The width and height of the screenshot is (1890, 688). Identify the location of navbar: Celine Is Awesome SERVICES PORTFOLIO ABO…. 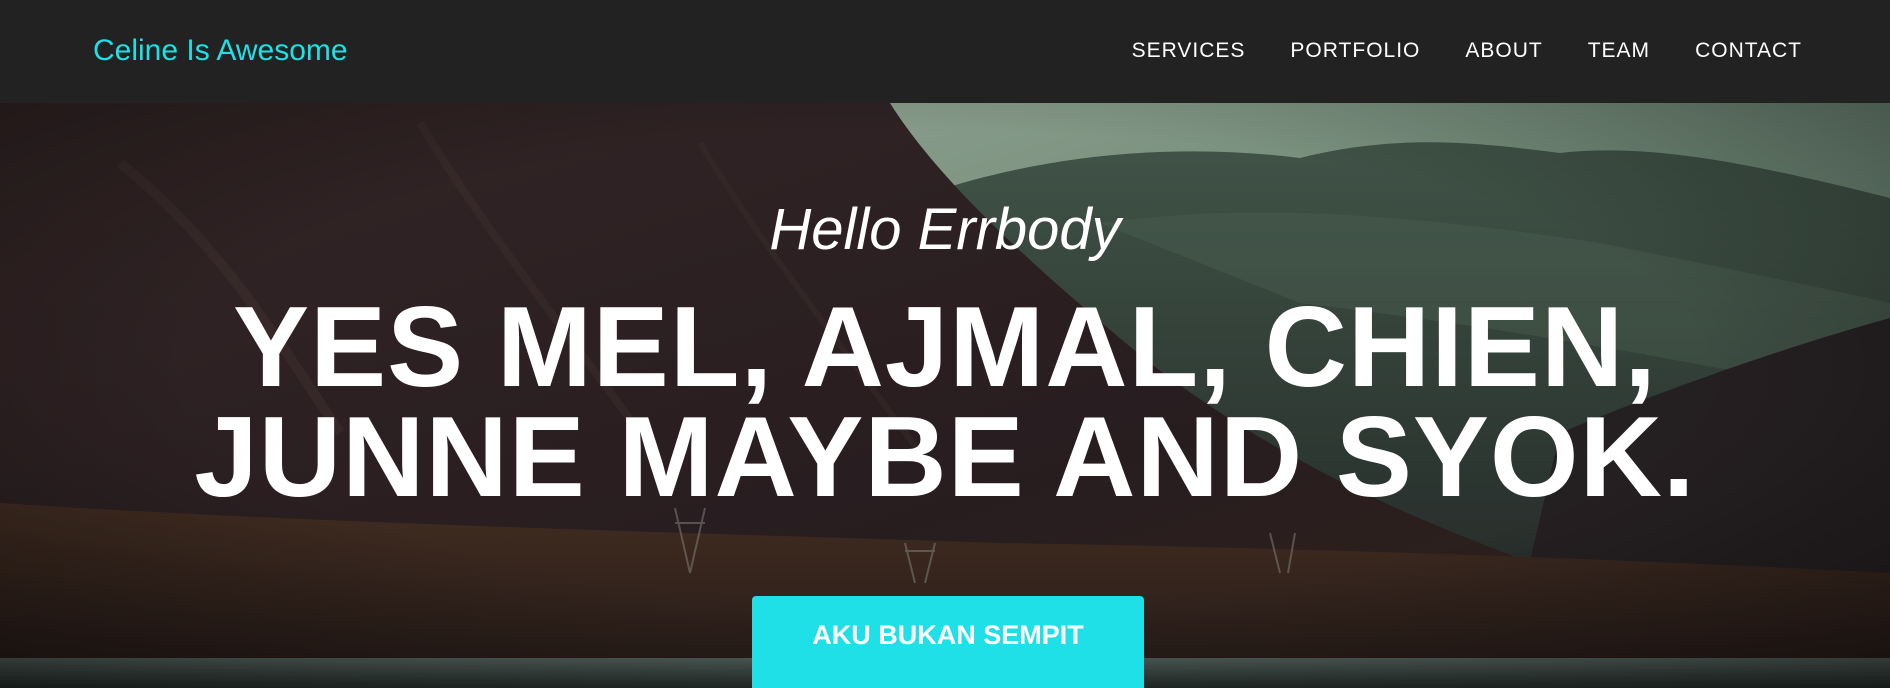
(945, 51).